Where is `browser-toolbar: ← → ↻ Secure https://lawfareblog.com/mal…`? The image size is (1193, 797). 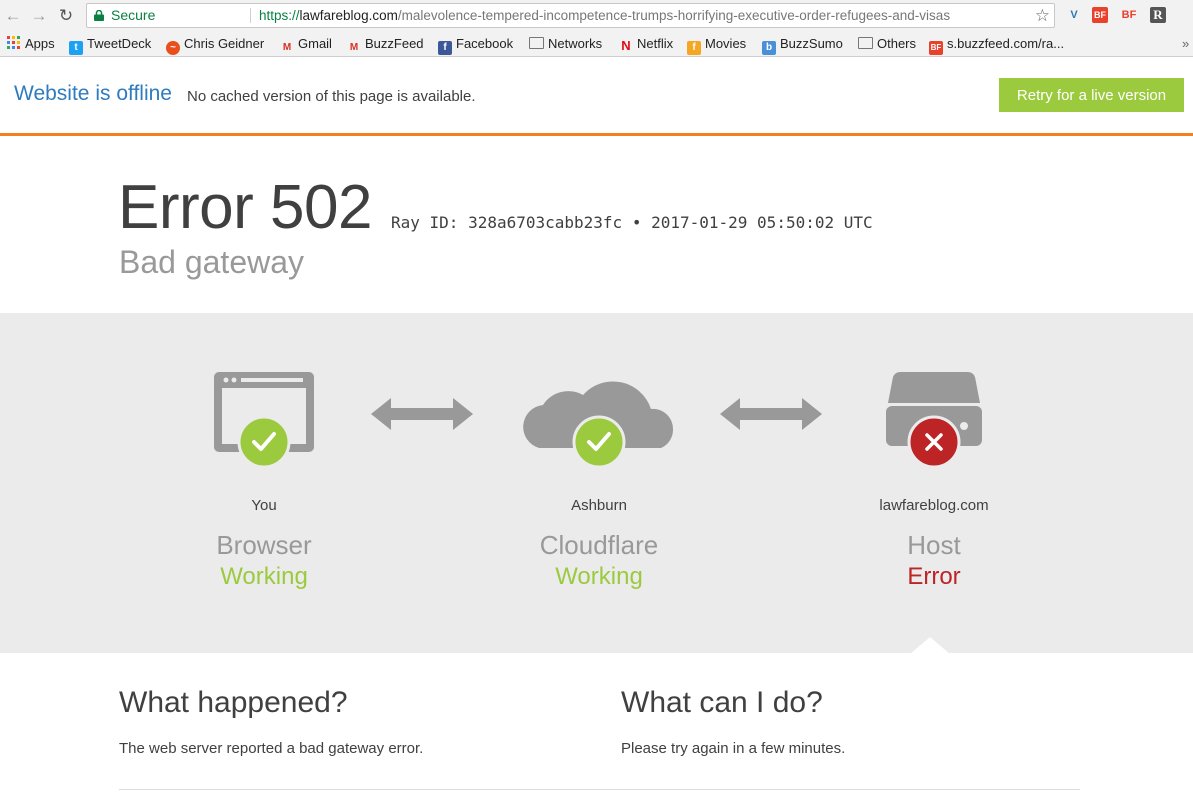
browser-toolbar: ← → ↻ Secure https://lawfareblog.com/mal… is located at coordinates (596, 16).